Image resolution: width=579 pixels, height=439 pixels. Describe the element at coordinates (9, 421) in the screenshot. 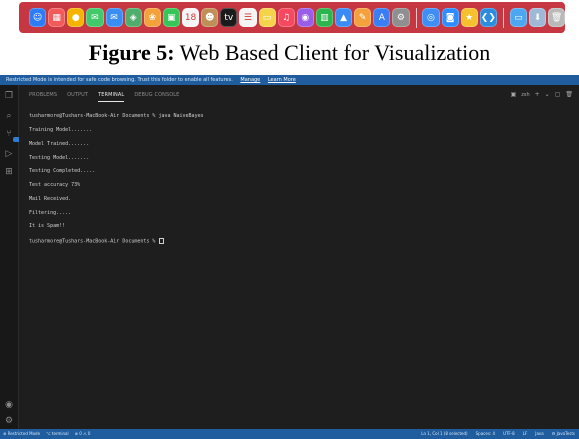

I see `manage-gear-icon: ⚙` at that location.